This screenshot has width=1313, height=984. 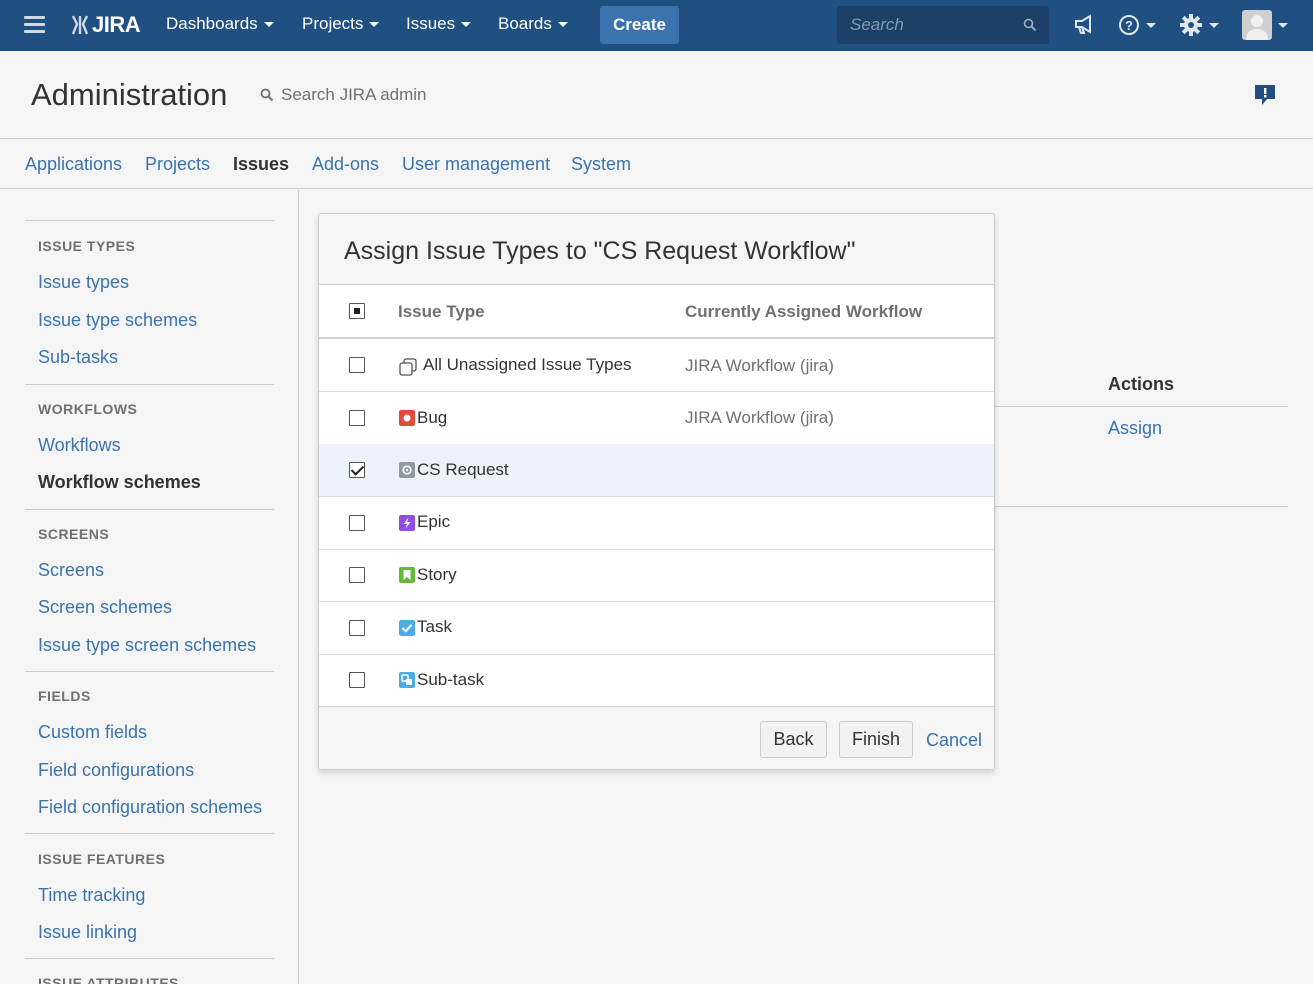 What do you see at coordinates (105, 607) in the screenshot?
I see `sidebar-item-screen-schemes: Screen schemes` at bounding box center [105, 607].